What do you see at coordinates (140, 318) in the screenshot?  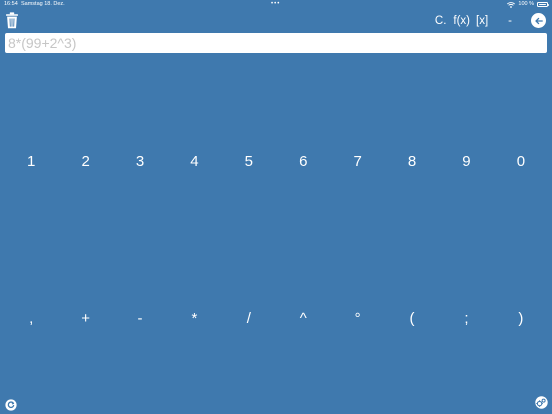 I see `key-minus: -` at bounding box center [140, 318].